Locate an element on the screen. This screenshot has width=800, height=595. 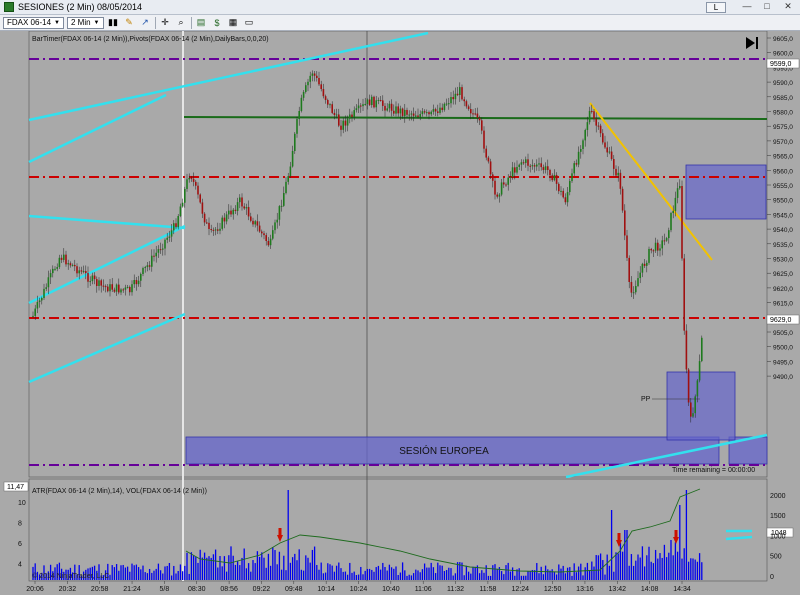
crosshair-icon: ✛ is located at coordinates (165, 23).